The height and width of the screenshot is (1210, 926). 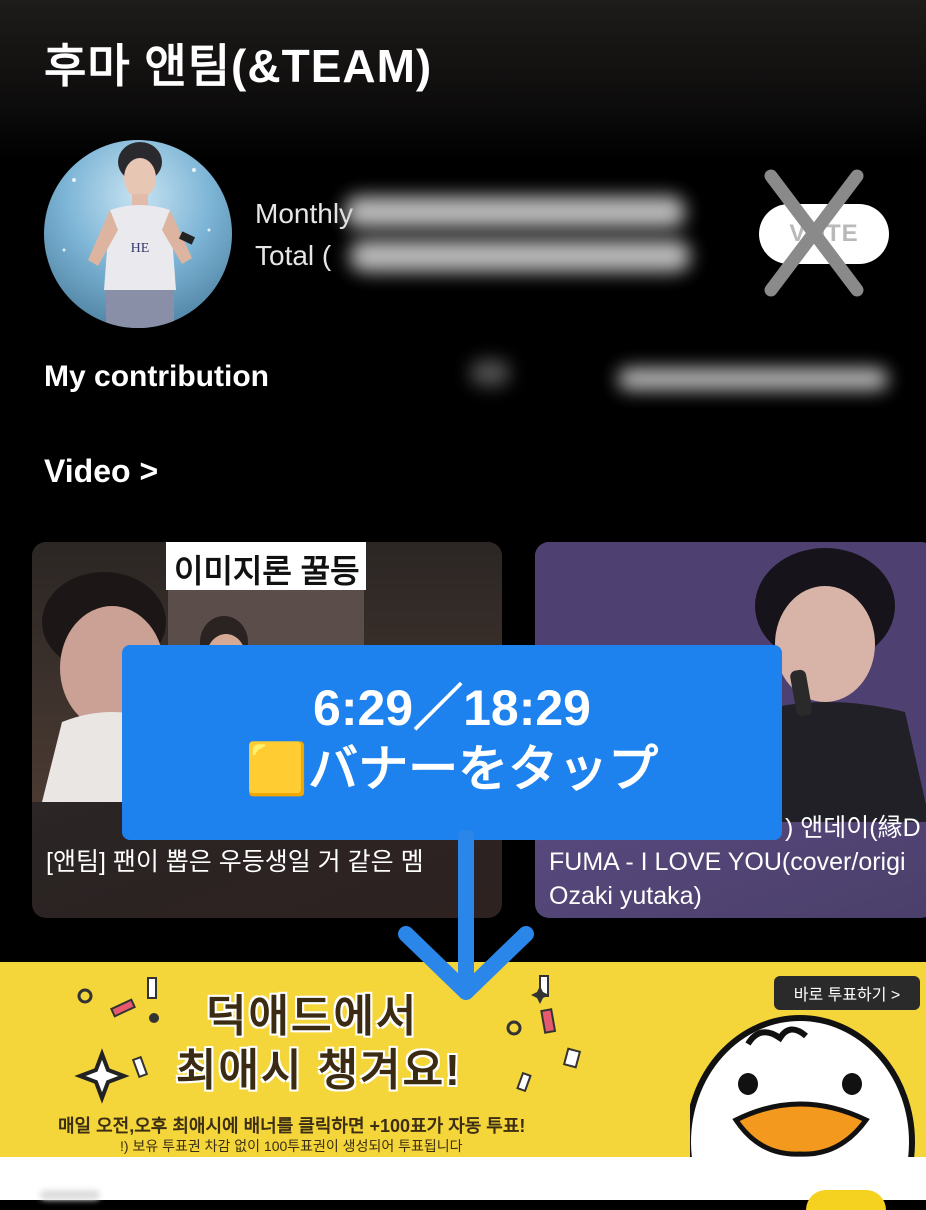 I want to click on redacted-monthly-value, so click(x=515, y=212).